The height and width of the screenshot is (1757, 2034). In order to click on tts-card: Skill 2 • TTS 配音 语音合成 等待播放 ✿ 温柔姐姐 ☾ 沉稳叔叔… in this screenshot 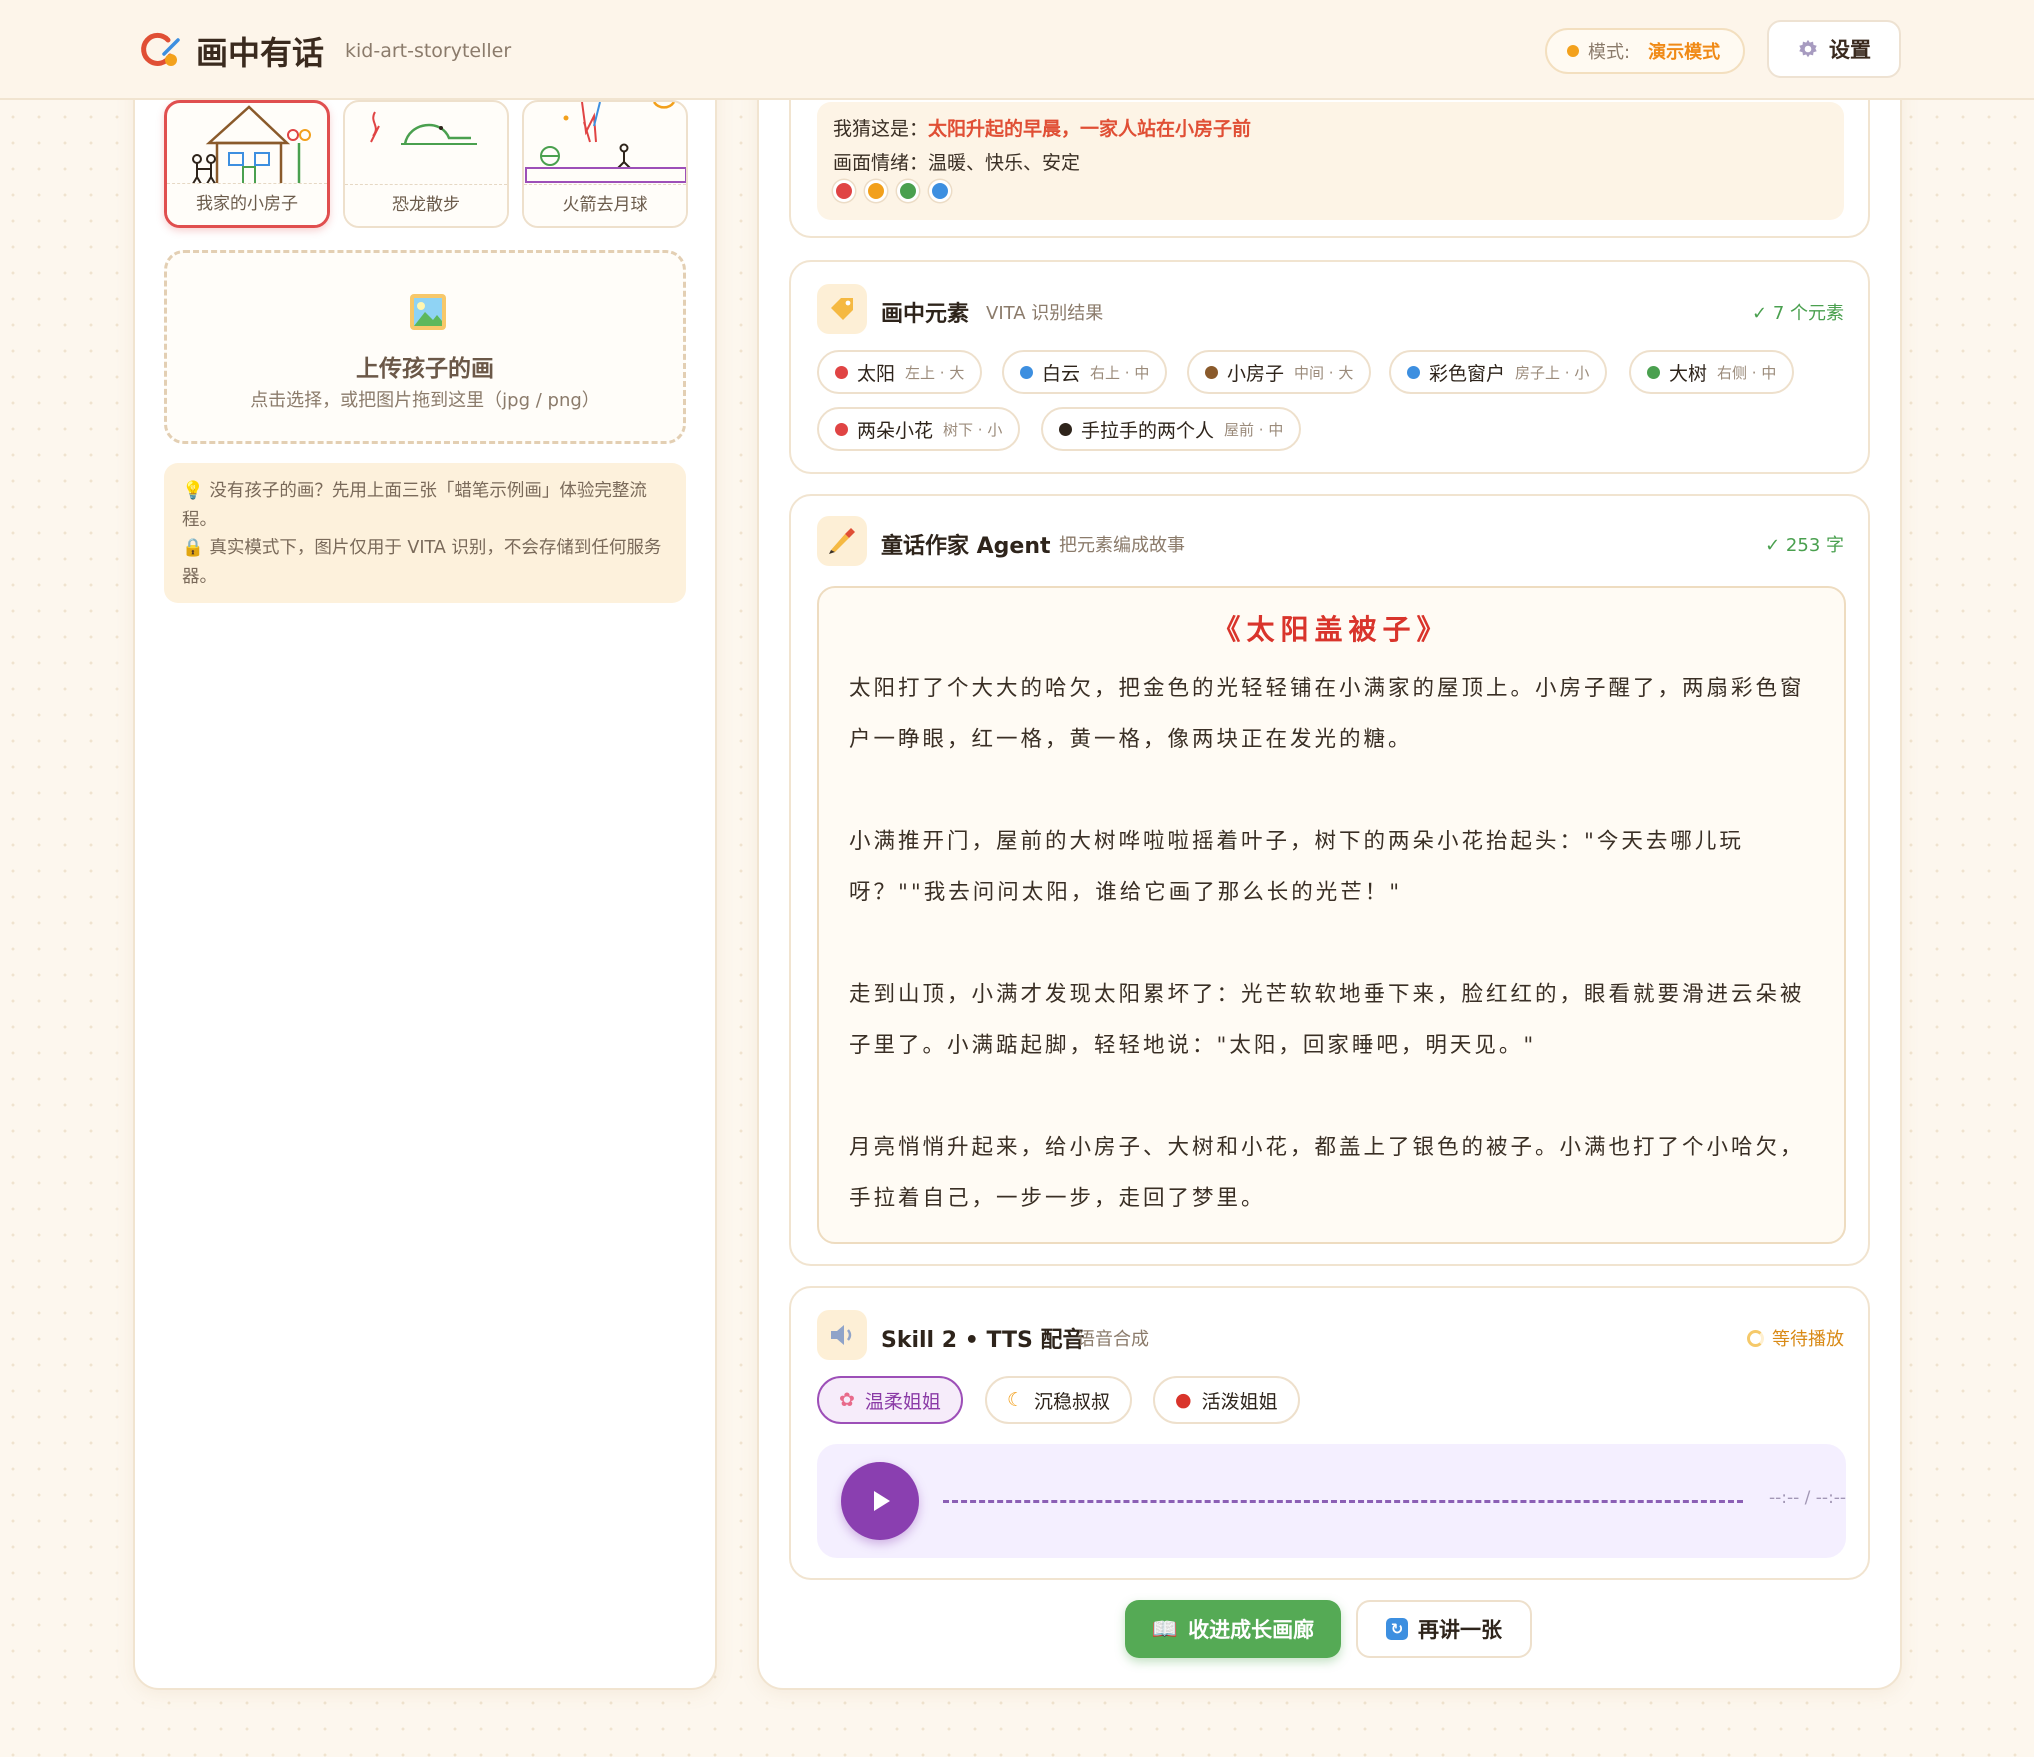, I will do `click(1329, 1433)`.